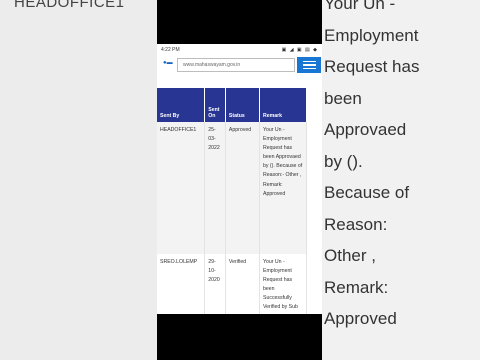 The image size is (480, 360). I want to click on status-icons: ▣ ◢ ▣ ▤ ◆, so click(299, 50).